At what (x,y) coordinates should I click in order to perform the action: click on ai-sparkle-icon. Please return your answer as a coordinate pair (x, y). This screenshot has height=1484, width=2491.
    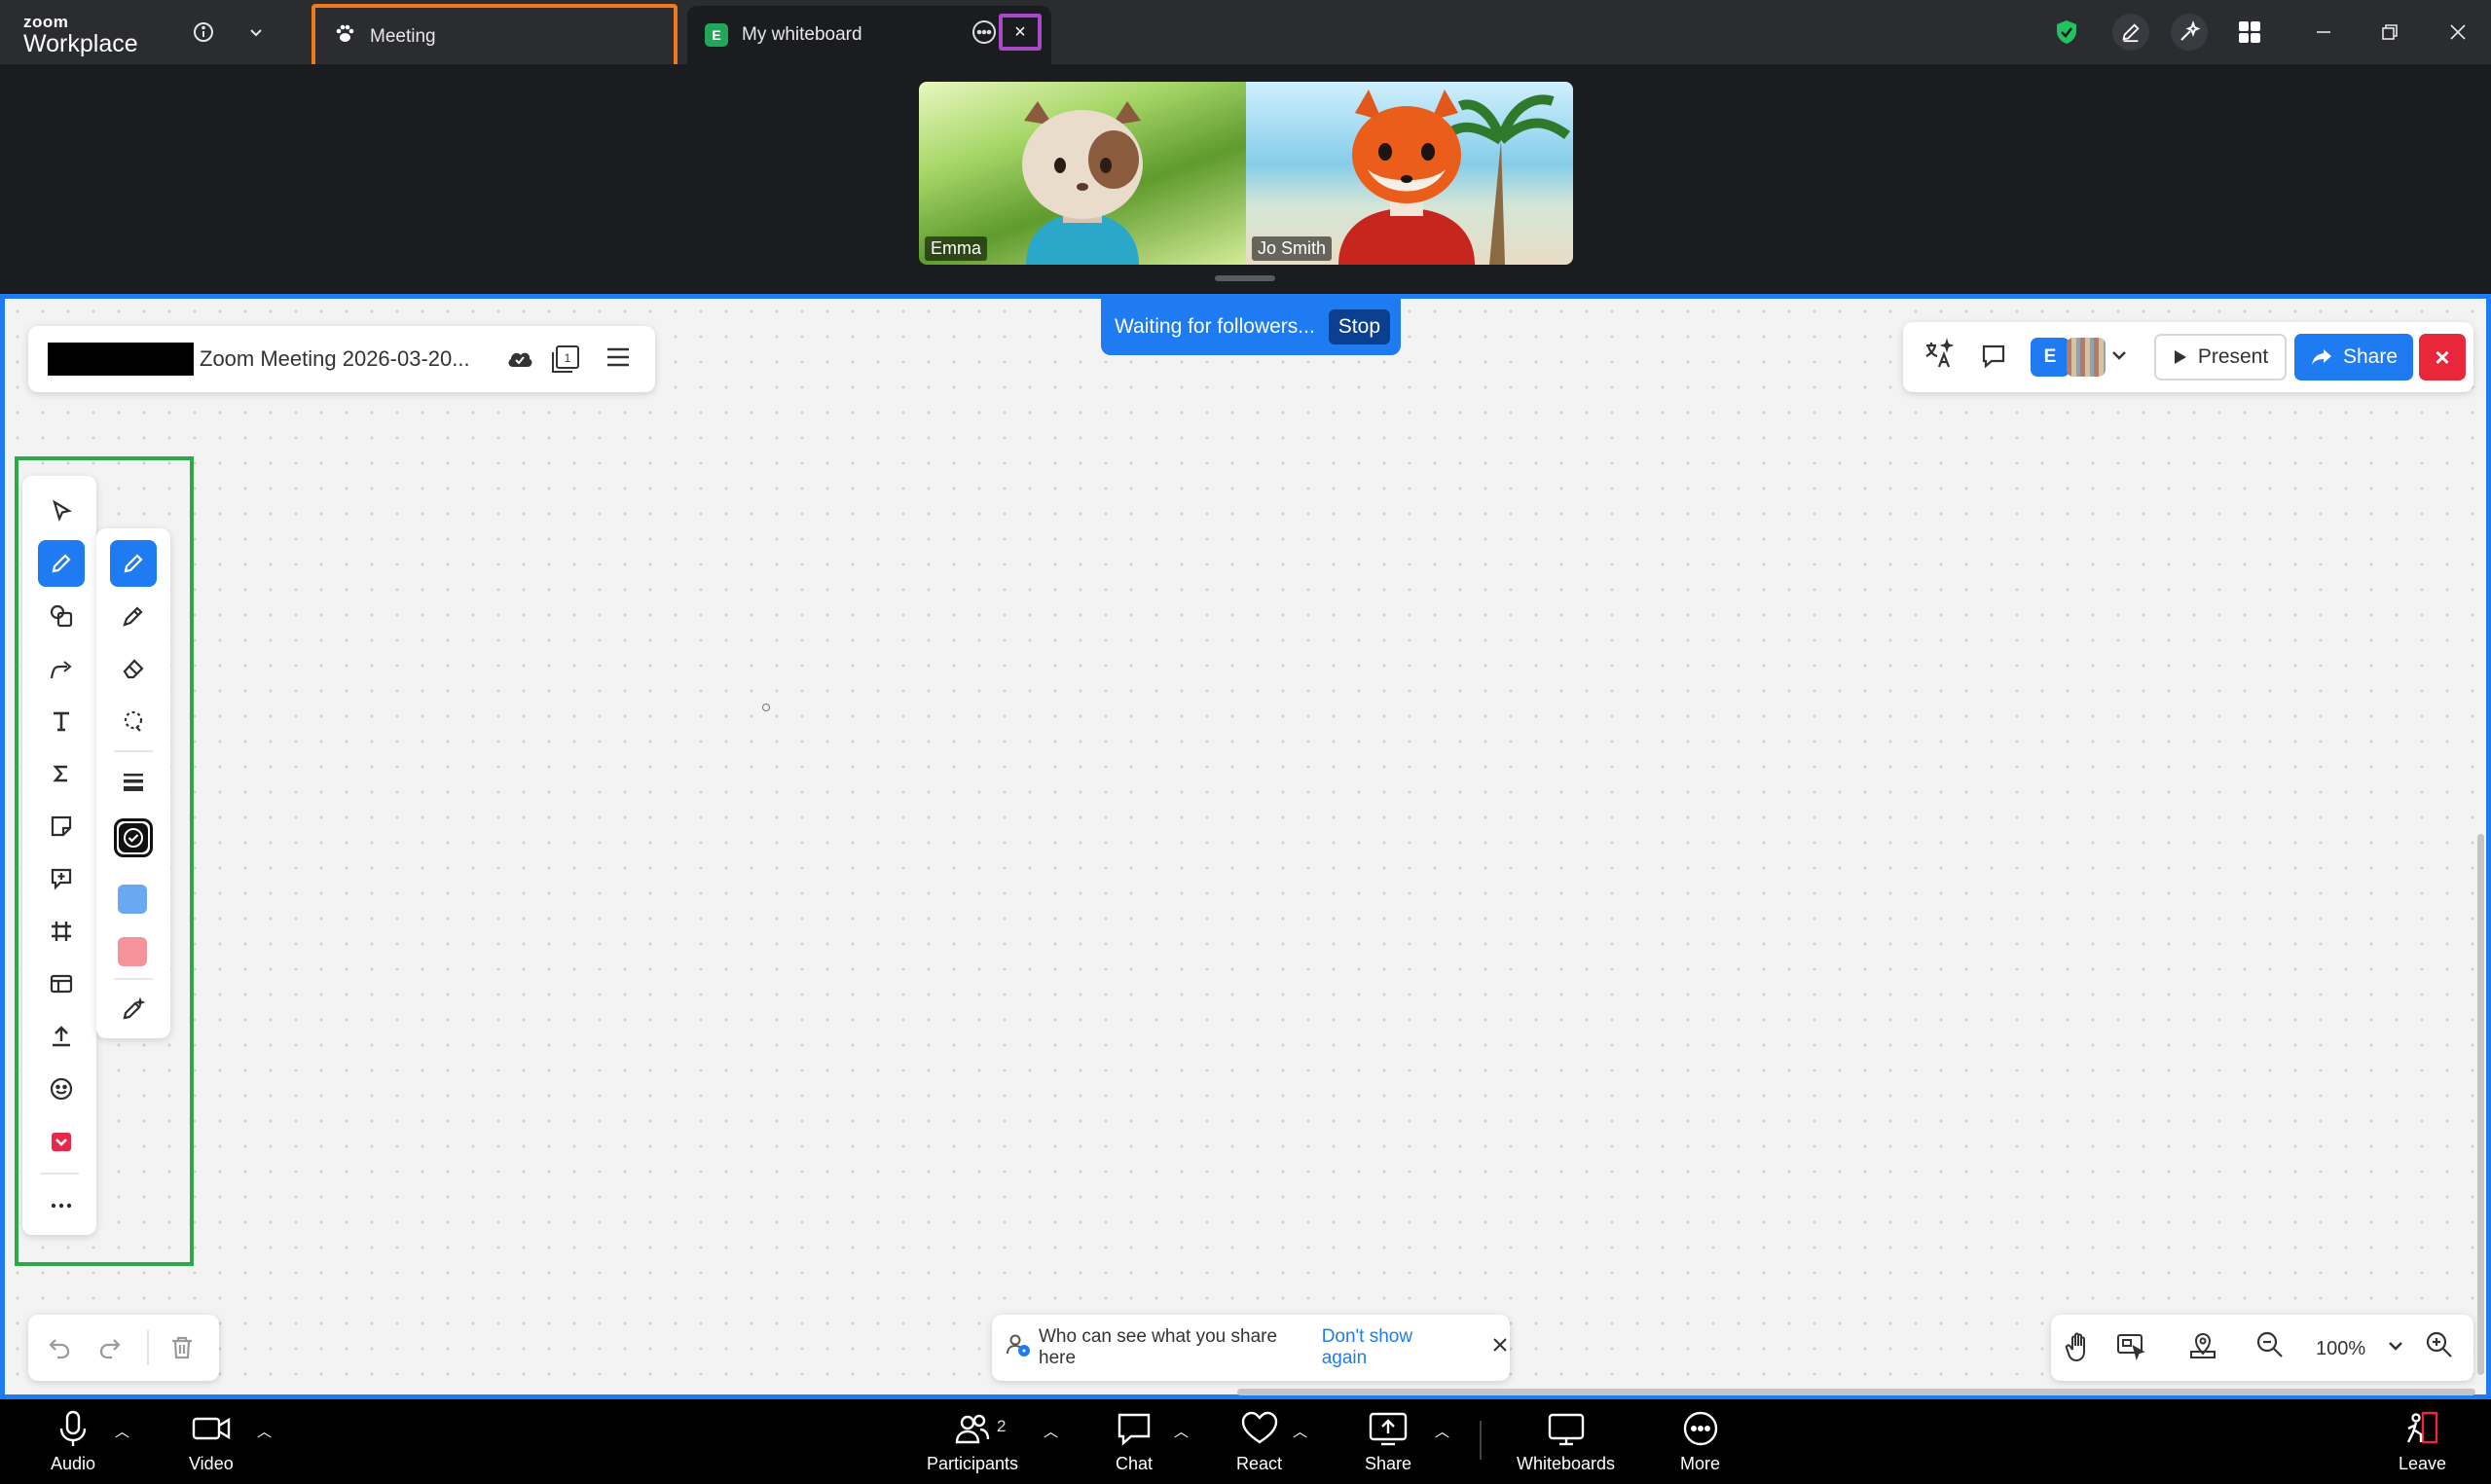
    Looking at the image, I should click on (2189, 32).